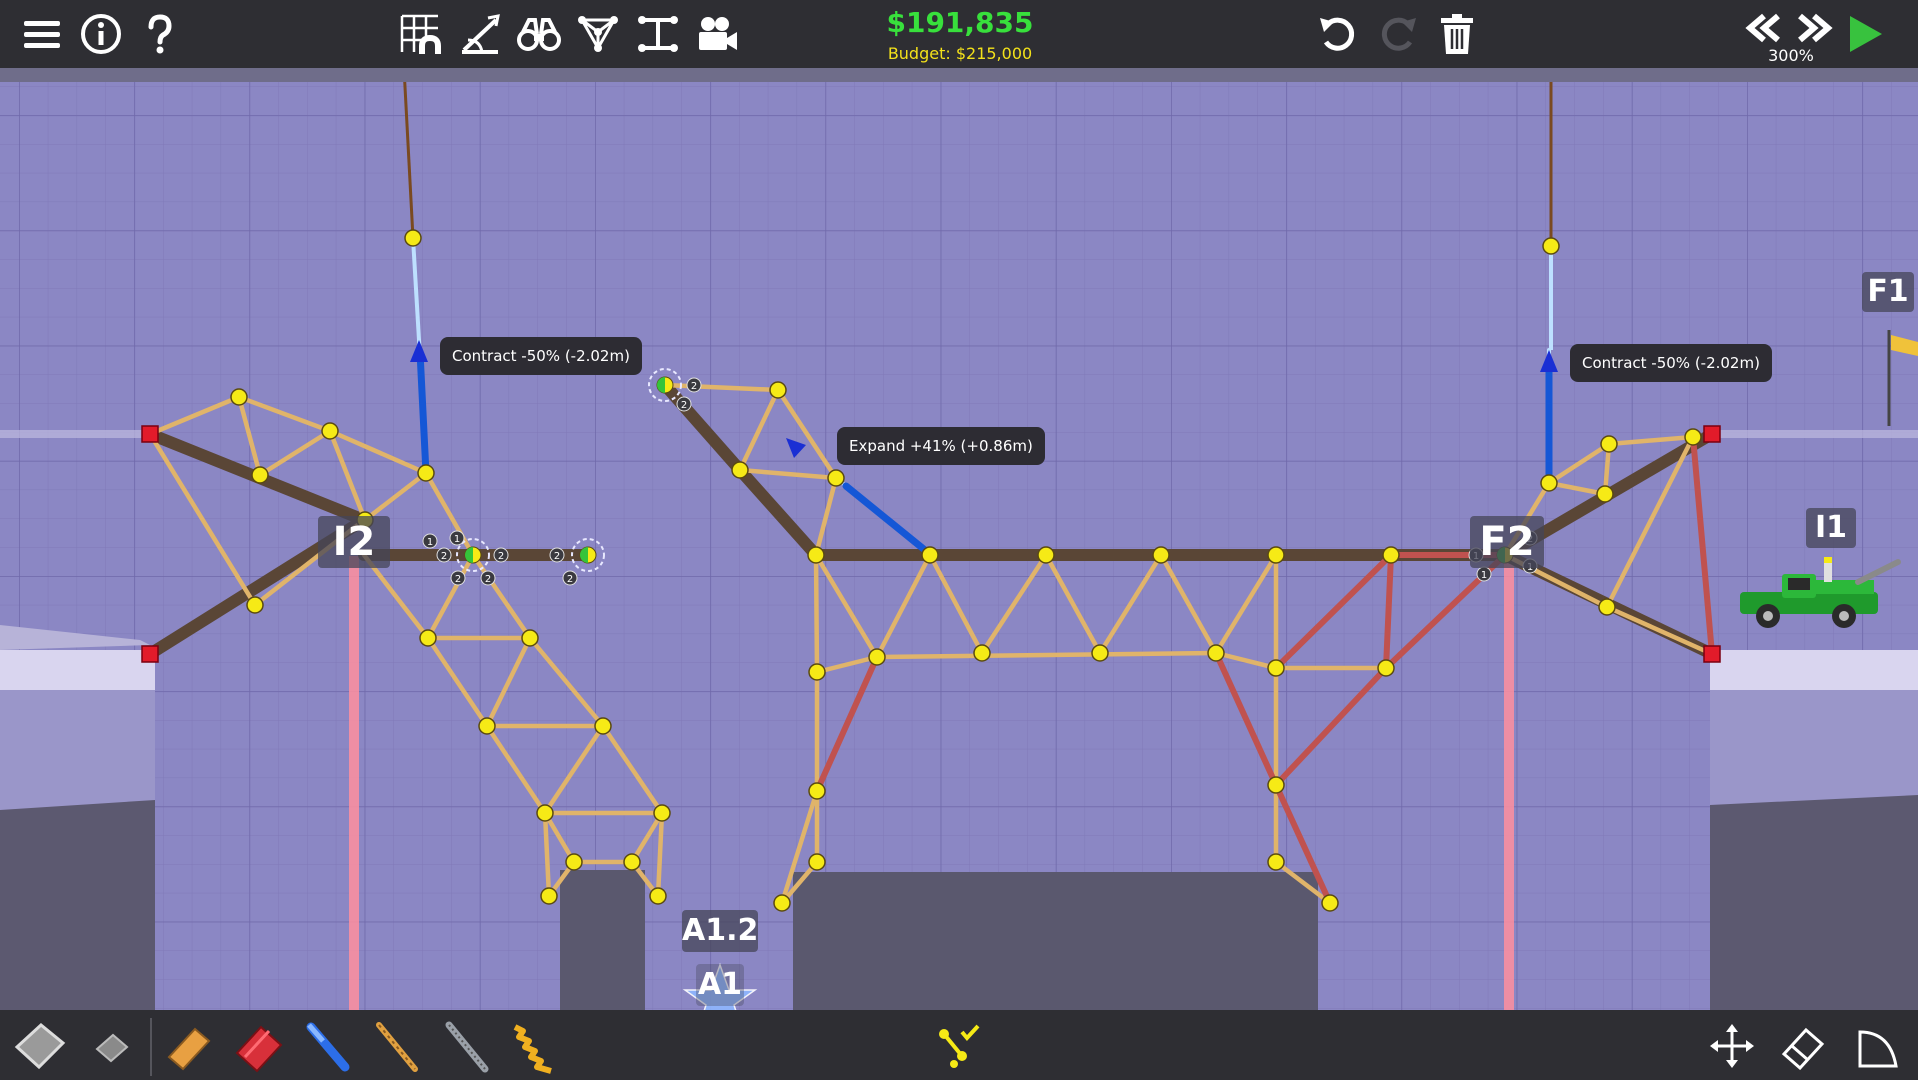 The image size is (1918, 1080). Describe the element at coordinates (1507, 542) in the screenshot. I see `checkpoint-label-f2: F2` at that location.